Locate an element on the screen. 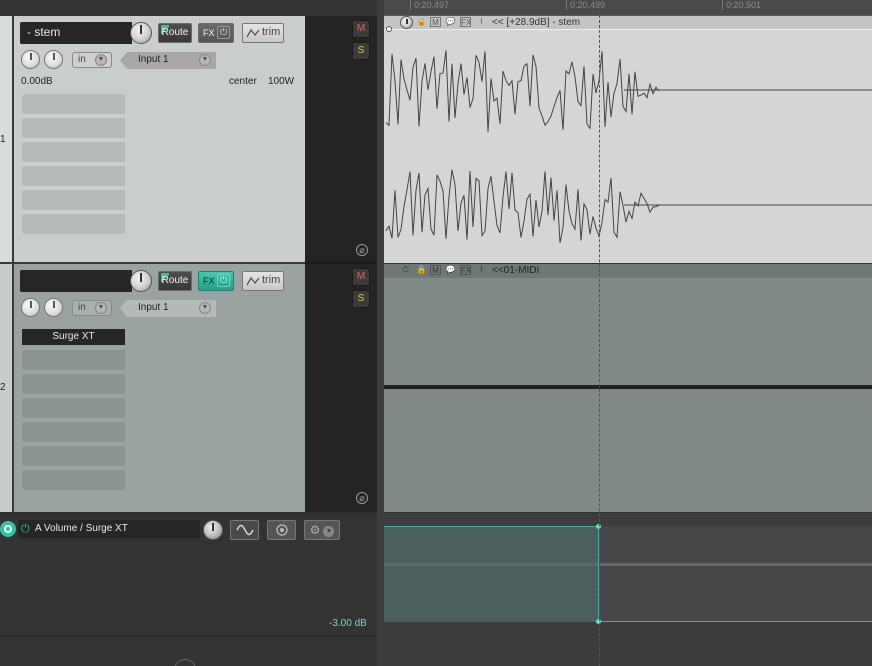 The image size is (872, 666). track-1-width-readout: 100W is located at coordinates (281, 81).